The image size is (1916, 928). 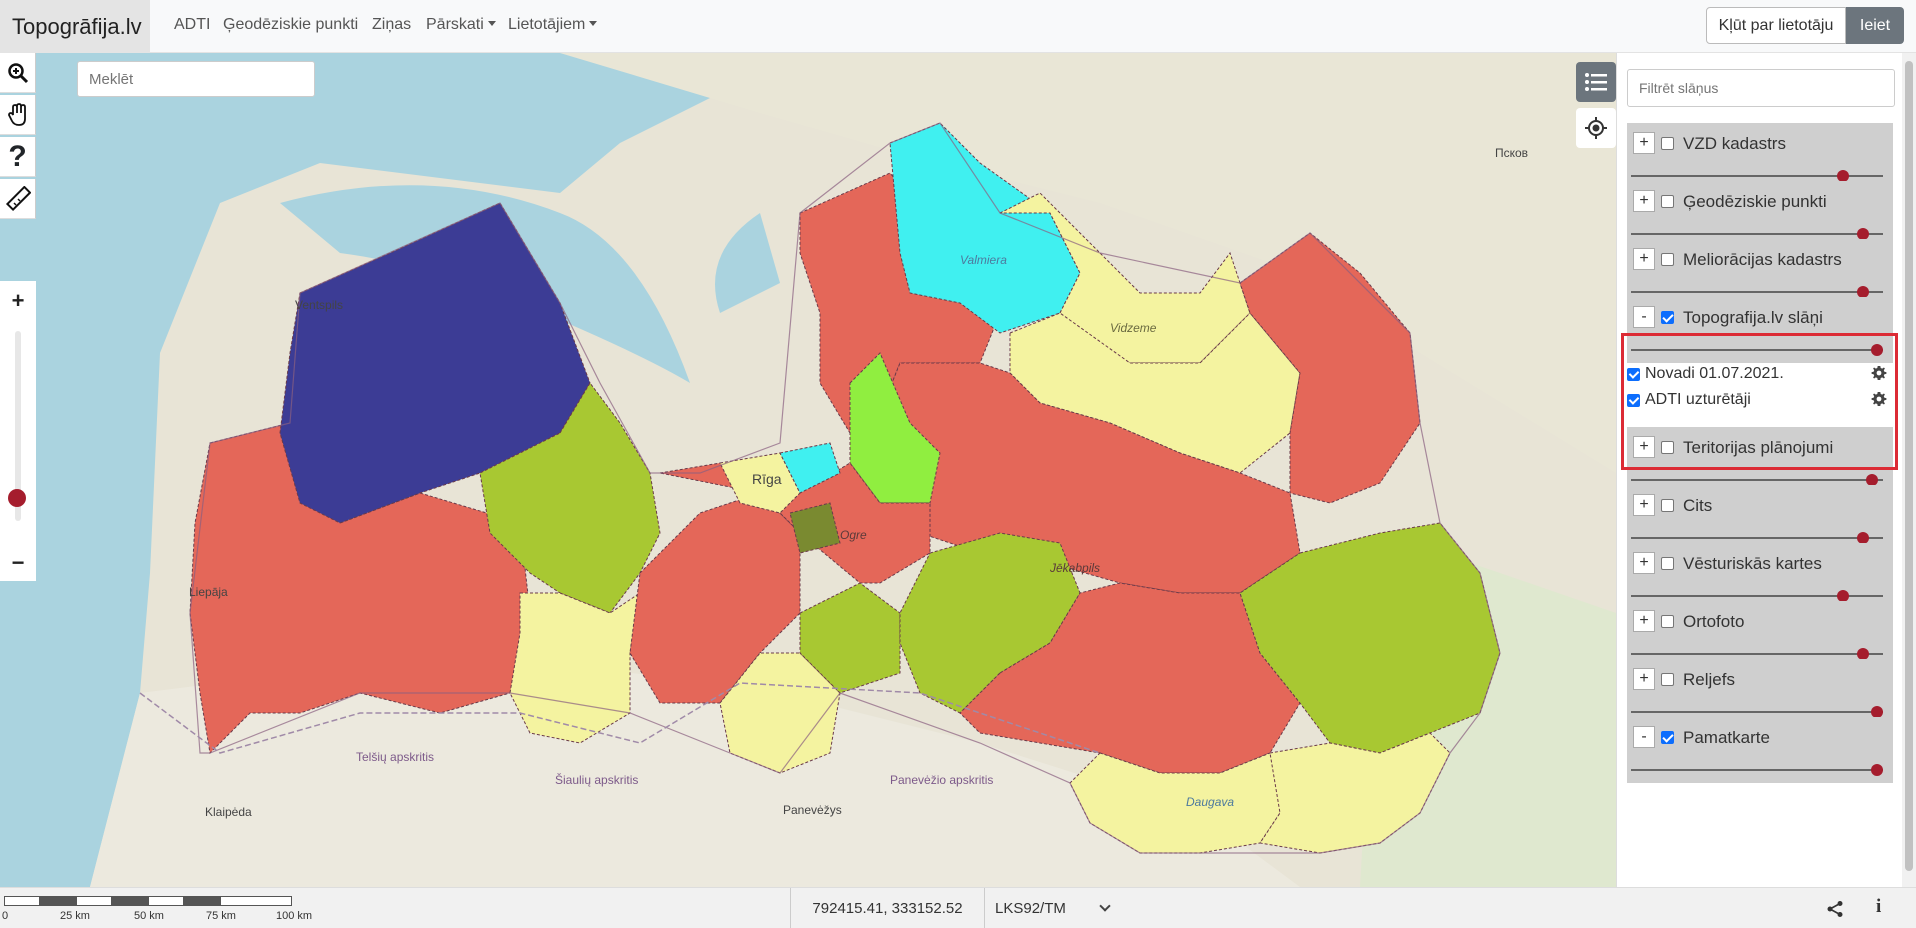 I want to click on pan-tool, so click(x=18, y=115).